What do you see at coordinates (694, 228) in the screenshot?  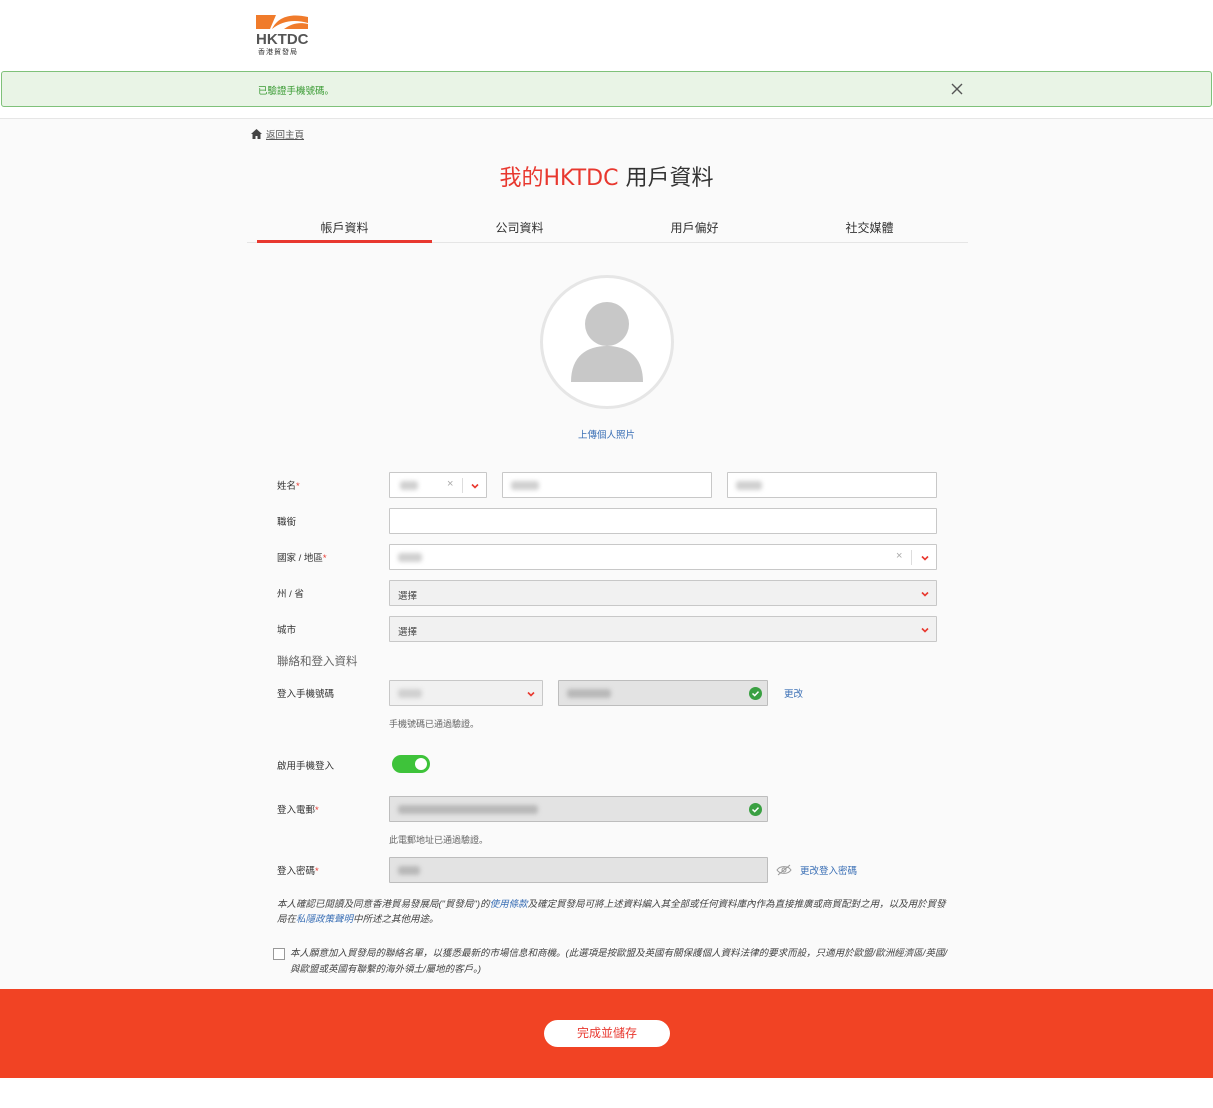 I see `tab-user-preferences: 用戶偏好` at bounding box center [694, 228].